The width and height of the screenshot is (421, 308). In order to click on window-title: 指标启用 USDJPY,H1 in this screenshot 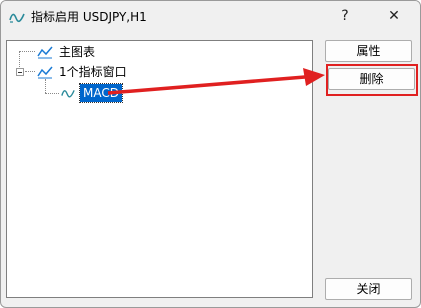, I will do `click(89, 17)`.